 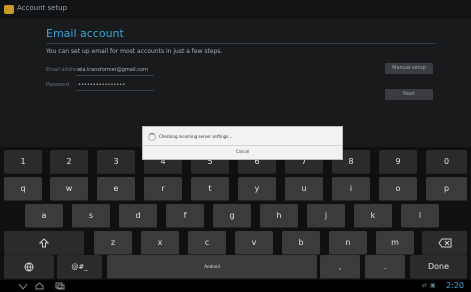 I want to click on shift-icon, so click(x=44, y=242).